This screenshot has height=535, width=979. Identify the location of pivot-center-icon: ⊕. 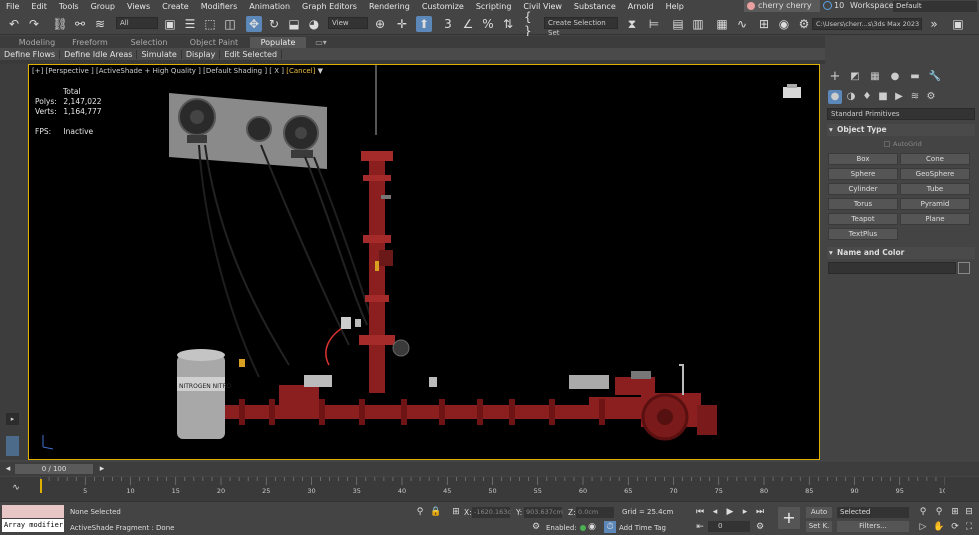
(380, 24).